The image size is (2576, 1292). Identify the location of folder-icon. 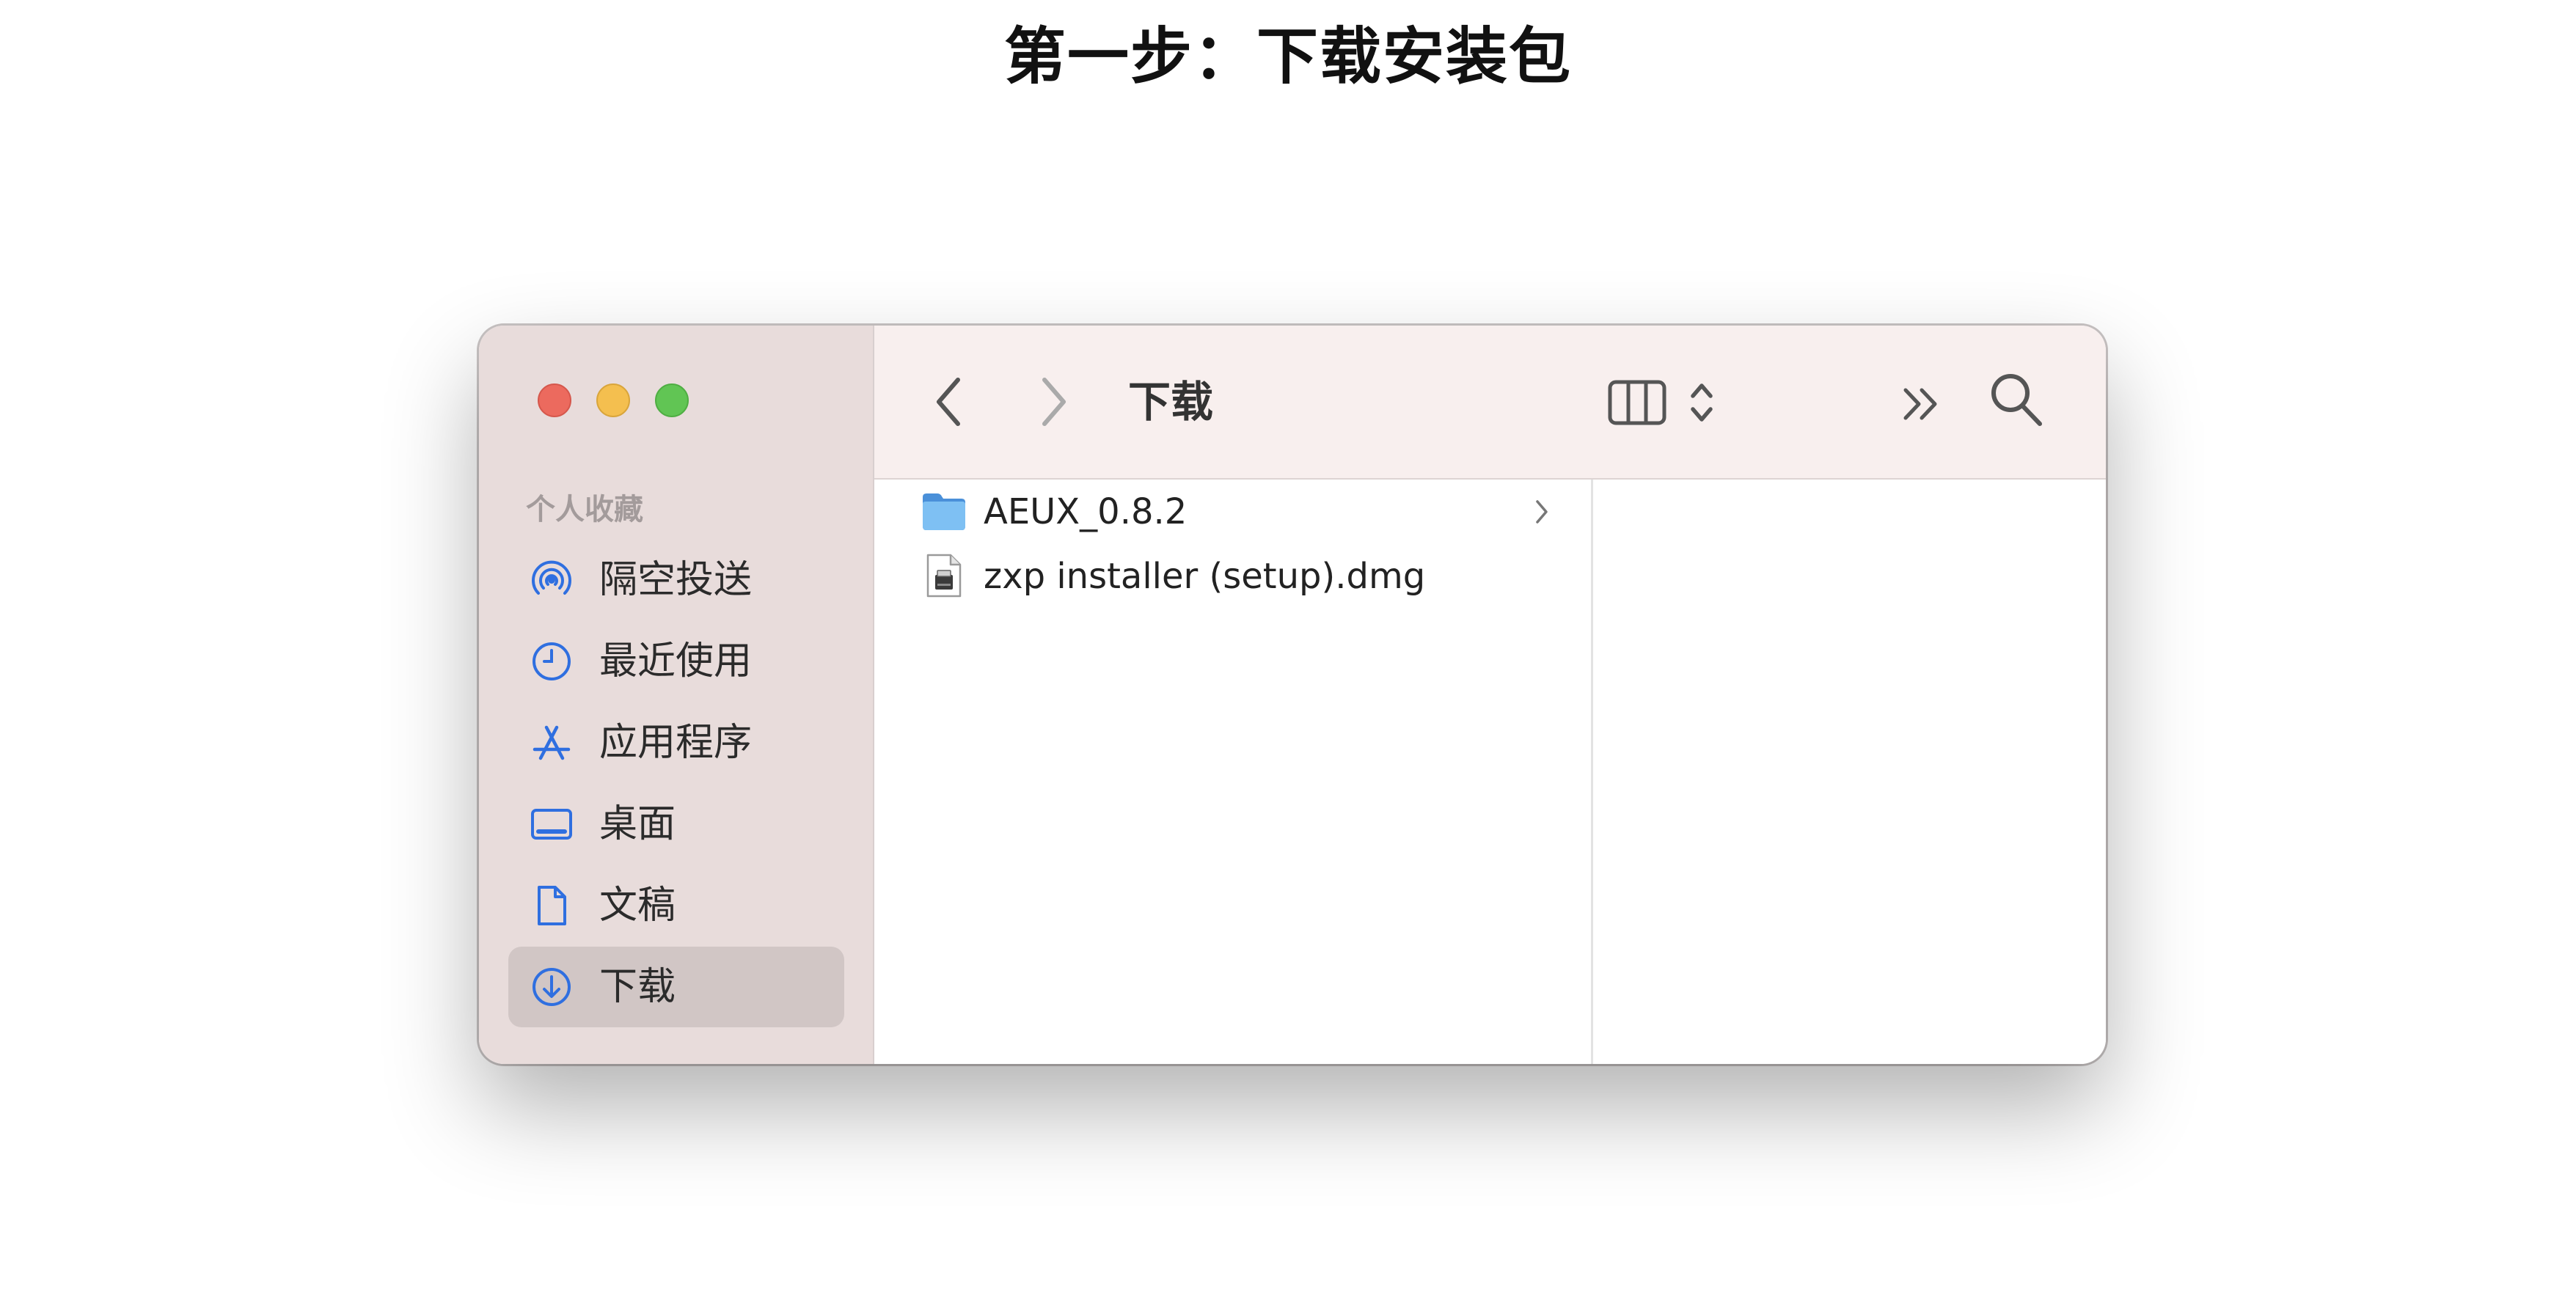
(944, 513).